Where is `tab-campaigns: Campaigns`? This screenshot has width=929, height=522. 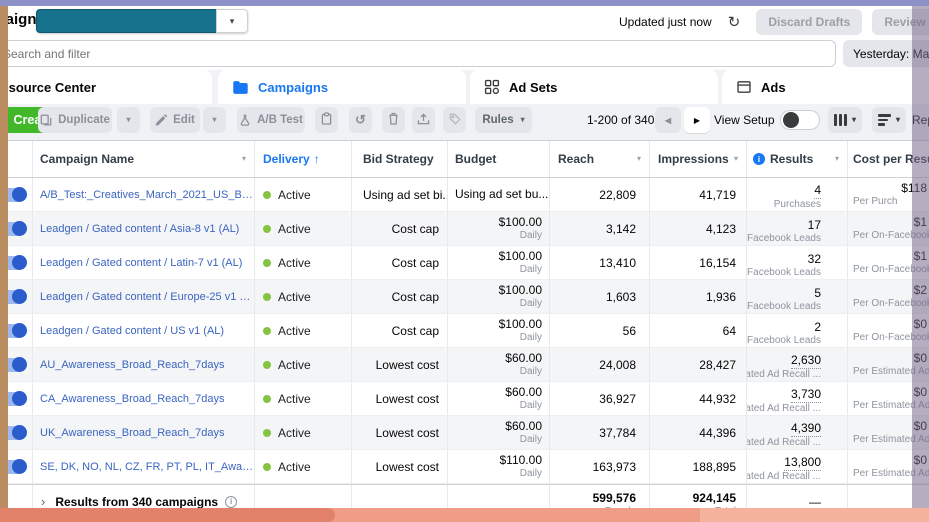 tab-campaigns: Campaigns is located at coordinates (342, 87).